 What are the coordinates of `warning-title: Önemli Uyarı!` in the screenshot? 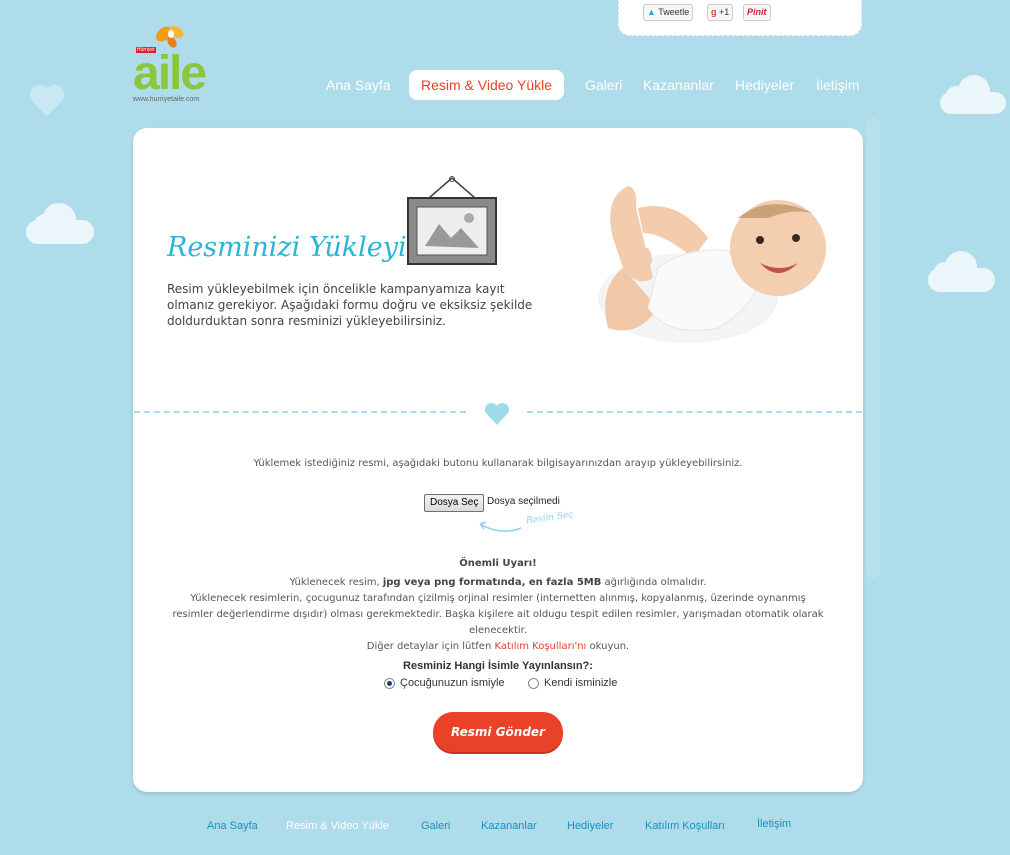 It's located at (498, 563).